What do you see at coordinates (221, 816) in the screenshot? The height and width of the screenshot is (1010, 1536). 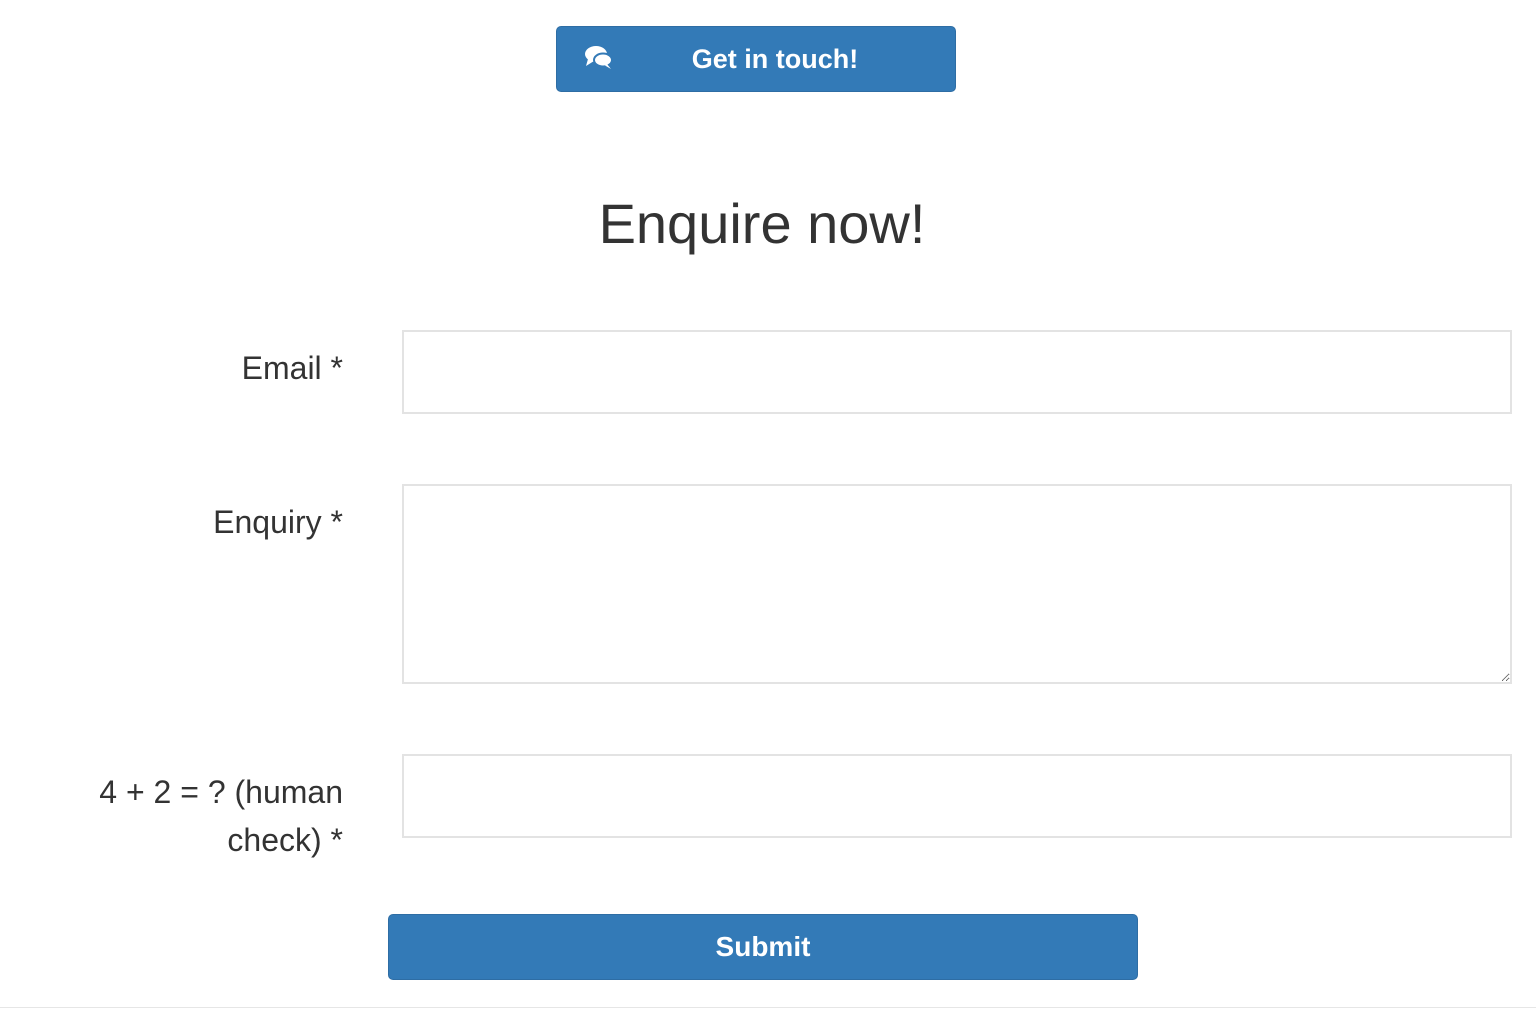 I see `human-check-label: 4 + 2 = ? (human check) *` at bounding box center [221, 816].